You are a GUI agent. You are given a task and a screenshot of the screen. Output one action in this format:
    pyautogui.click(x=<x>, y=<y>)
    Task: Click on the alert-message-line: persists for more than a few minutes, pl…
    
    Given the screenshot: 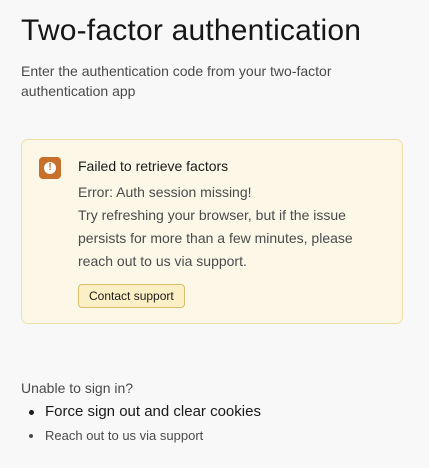 What is the action you would take?
    pyautogui.click(x=215, y=238)
    